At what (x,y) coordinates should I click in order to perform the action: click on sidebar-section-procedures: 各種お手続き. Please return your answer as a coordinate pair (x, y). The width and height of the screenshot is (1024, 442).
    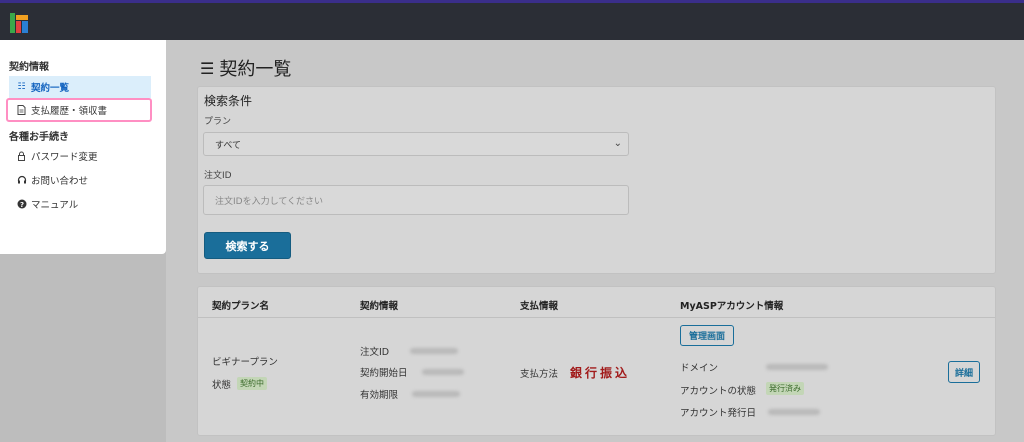
    Looking at the image, I should click on (39, 137).